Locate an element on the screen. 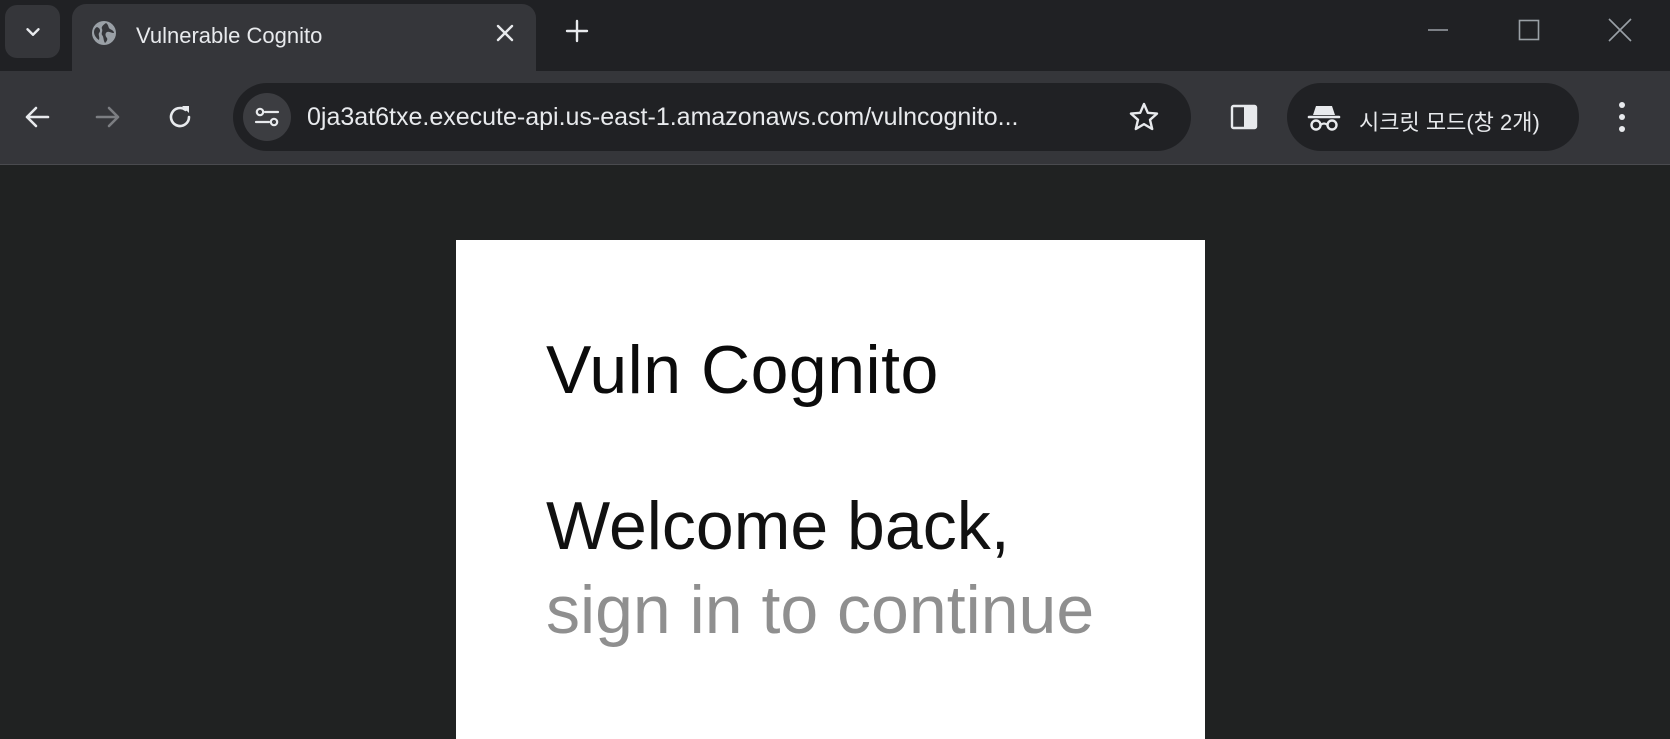 This screenshot has height=739, width=1670. welcome-heading: Welcome back, is located at coordinates (778, 526).